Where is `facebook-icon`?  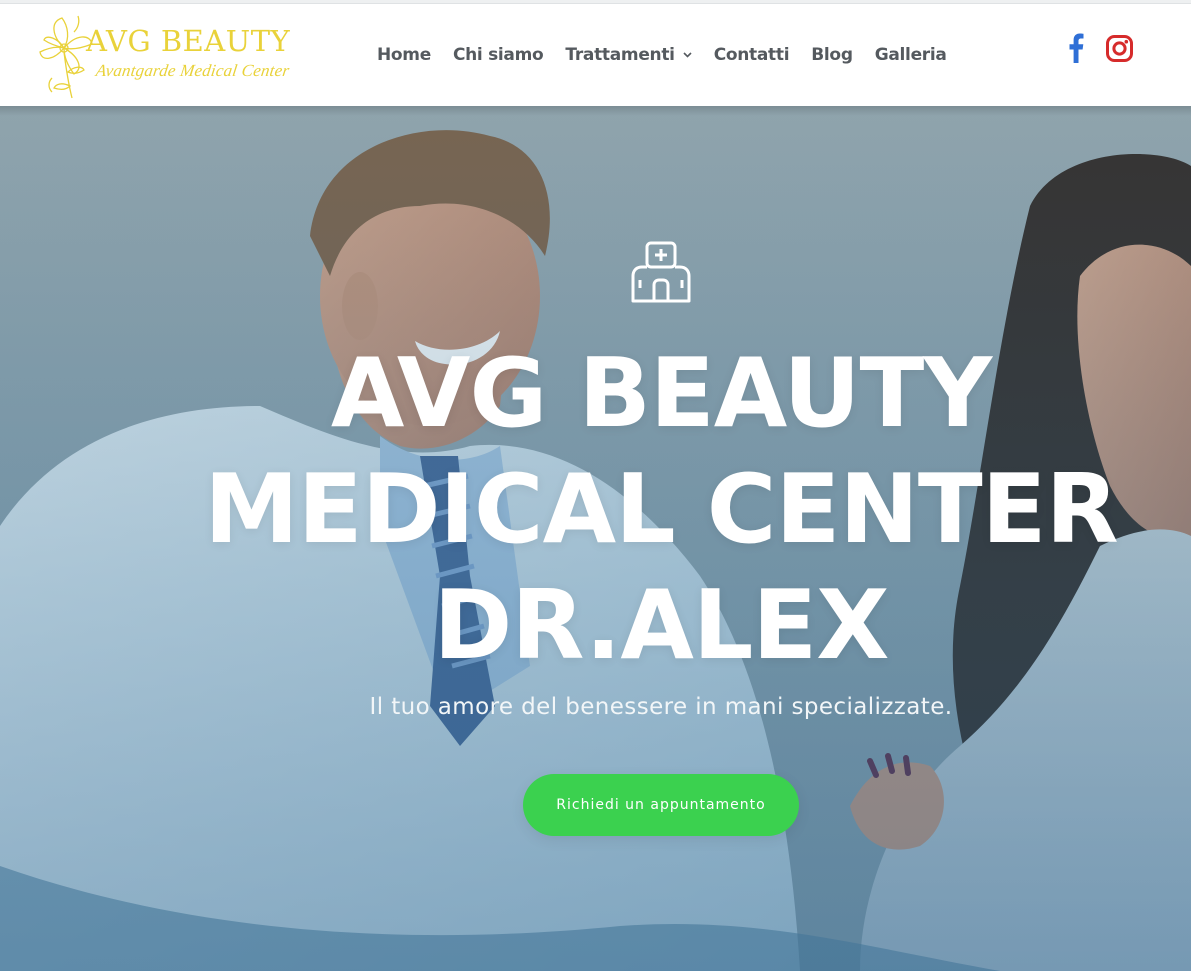 facebook-icon is located at coordinates (1076, 48).